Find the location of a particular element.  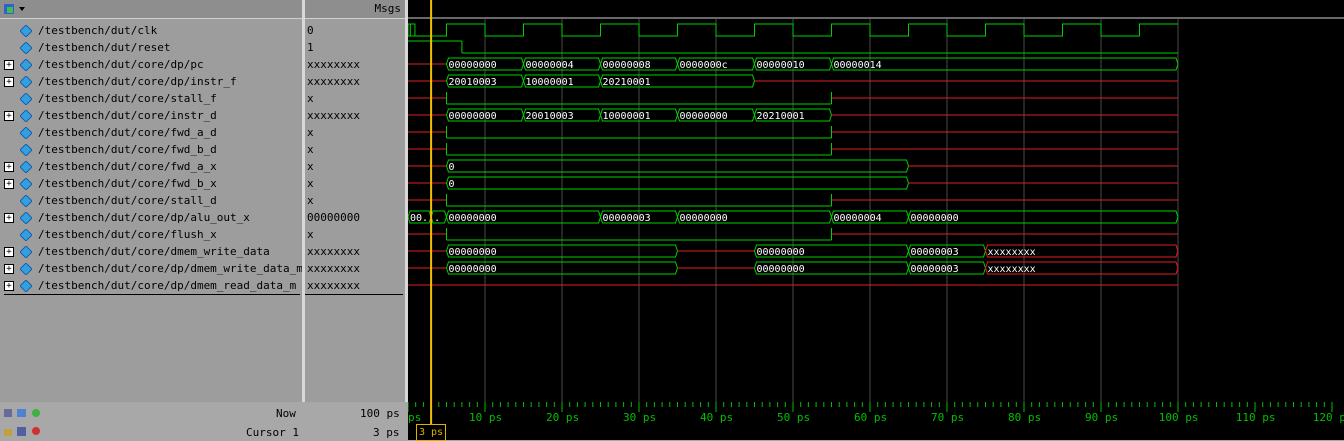

wrench-icon is located at coordinates (21, 431).